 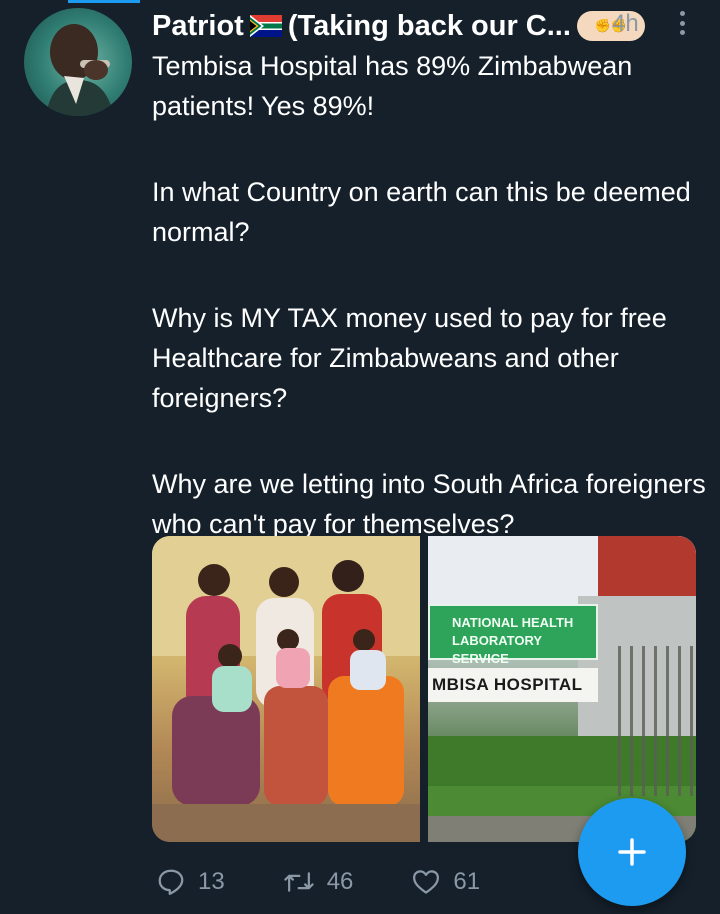 I want to click on sign-line: LABORATORY SERVICE, so click(x=497, y=649).